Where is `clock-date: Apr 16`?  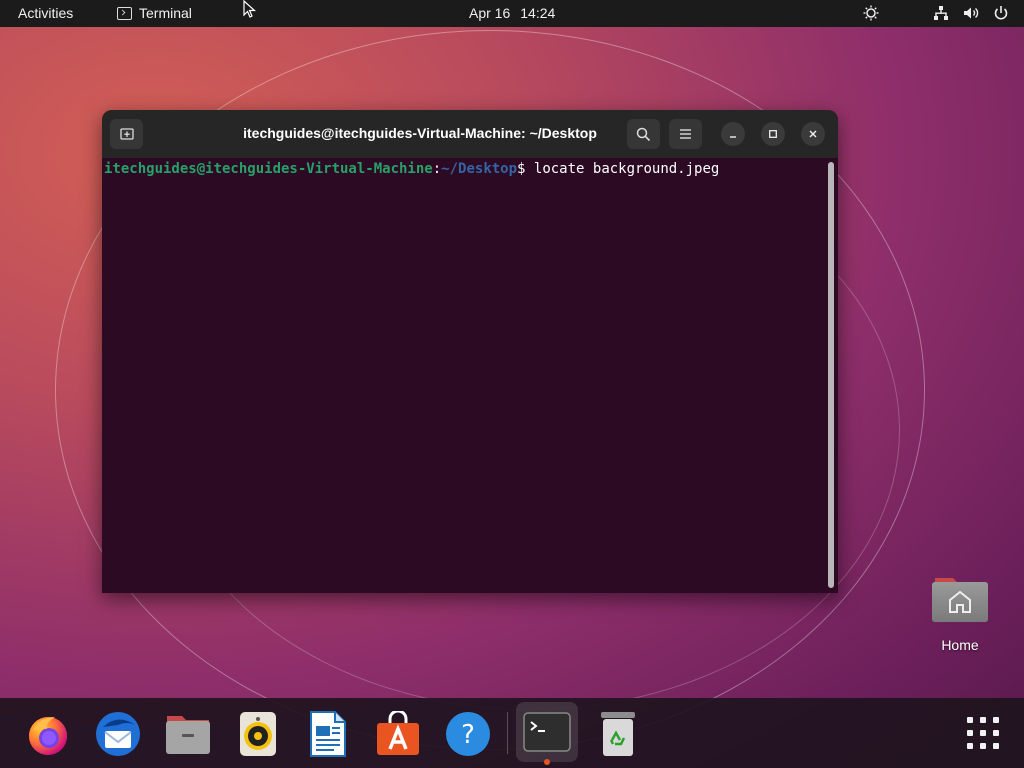
clock-date: Apr 16 is located at coordinates (490, 13).